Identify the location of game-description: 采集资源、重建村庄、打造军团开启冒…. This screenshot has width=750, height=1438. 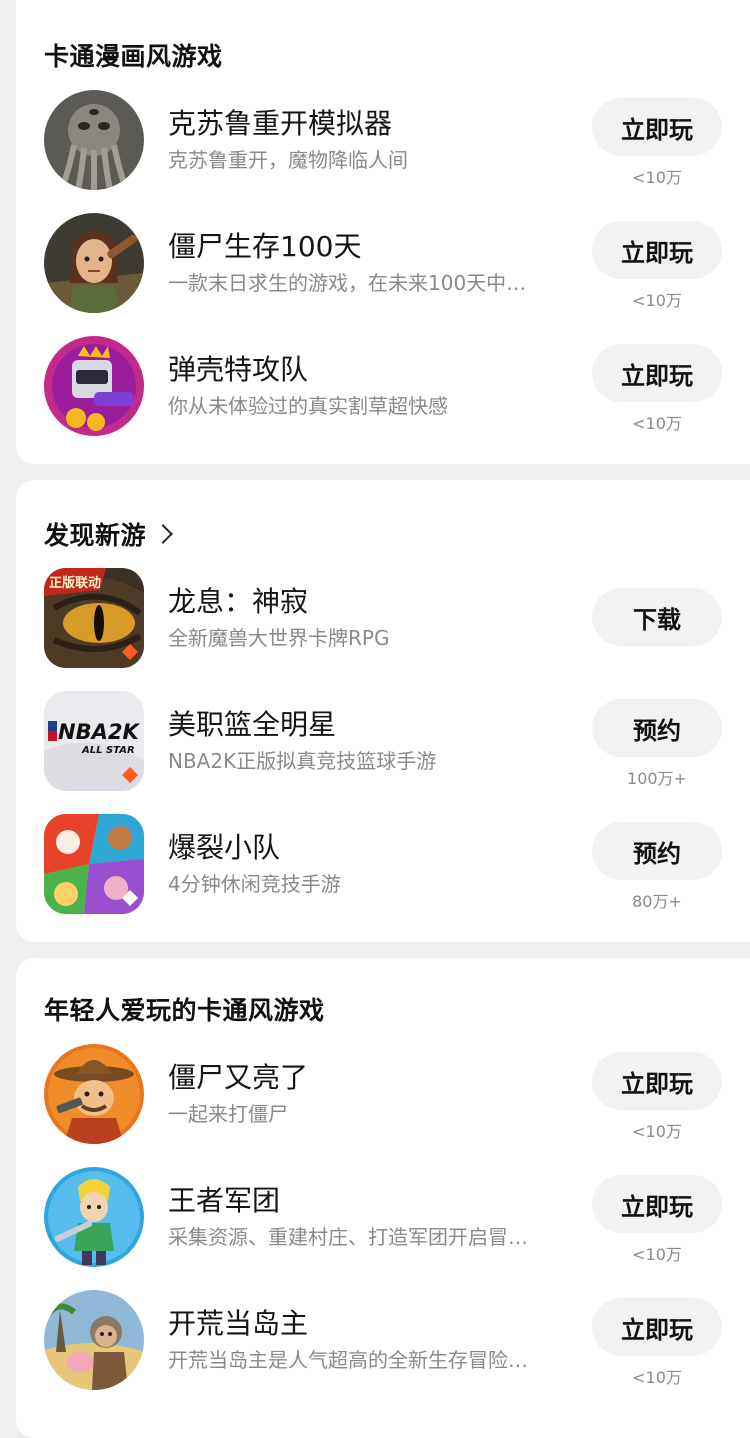
(348, 1237).